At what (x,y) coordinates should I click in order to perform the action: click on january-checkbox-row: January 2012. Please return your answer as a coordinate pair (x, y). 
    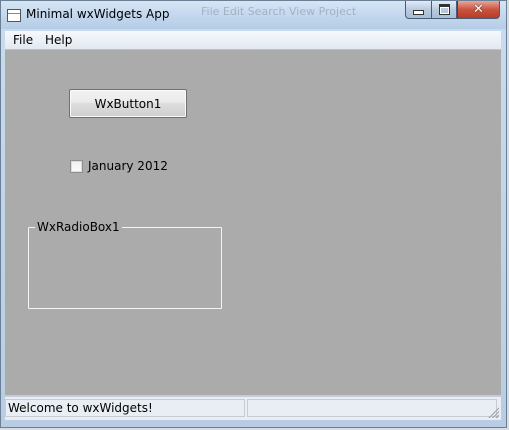
    Looking at the image, I should click on (119, 166).